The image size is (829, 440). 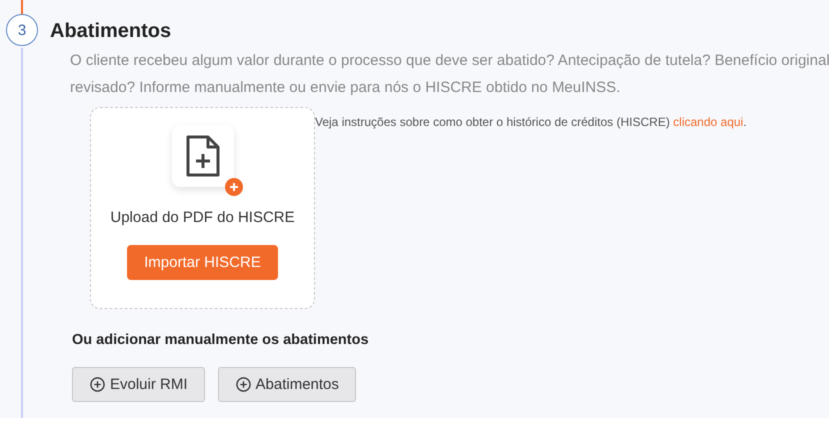 What do you see at coordinates (202, 208) in the screenshot?
I see `upload-area: Upload do PDF do HISCRE Importar HISCRE` at bounding box center [202, 208].